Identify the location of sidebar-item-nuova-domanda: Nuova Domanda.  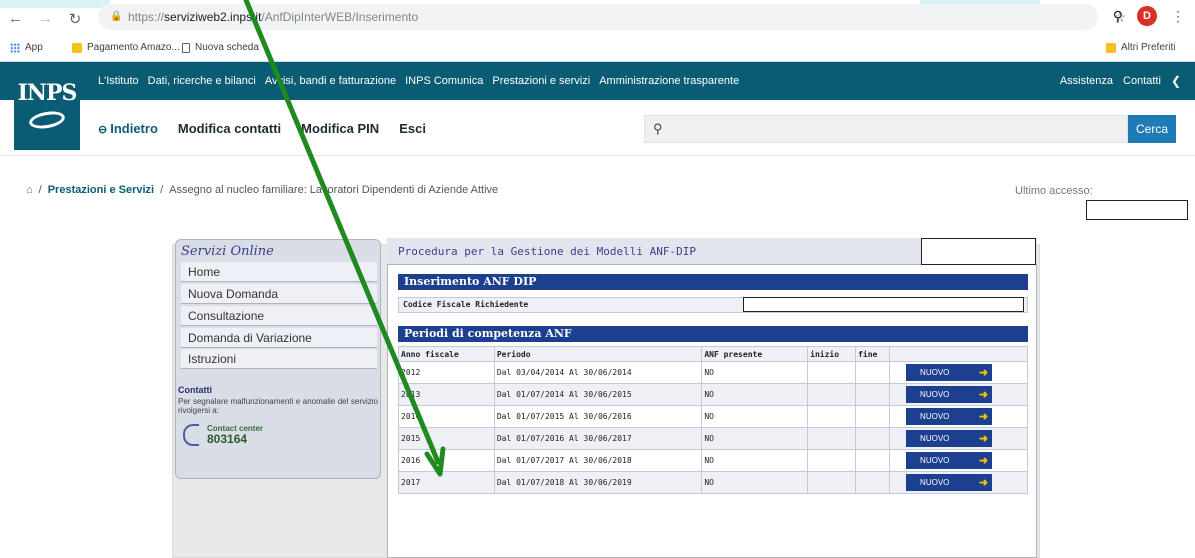
(279, 294).